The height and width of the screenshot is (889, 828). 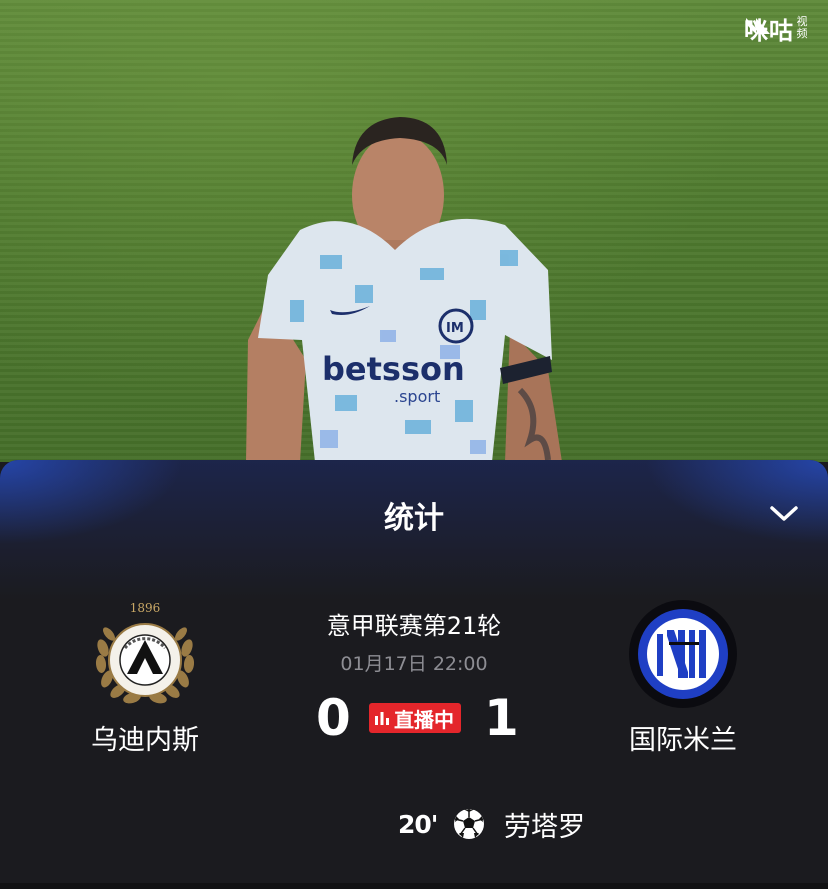 I want to click on home-team: 1896 乌迪内斯, so click(x=145, y=677).